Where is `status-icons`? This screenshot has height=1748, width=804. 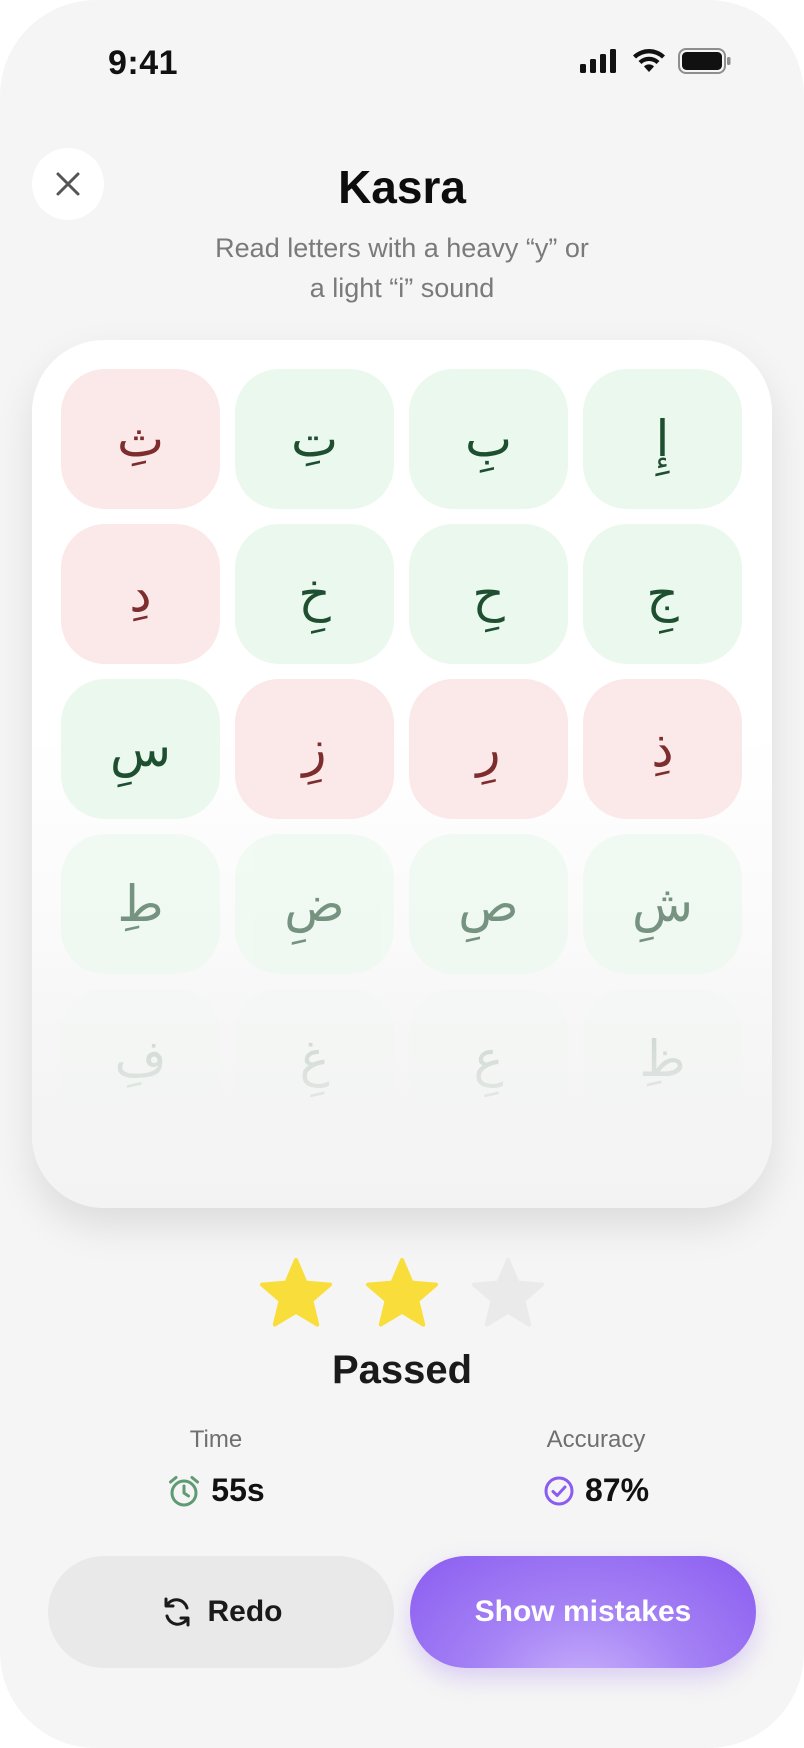 status-icons is located at coordinates (656, 61).